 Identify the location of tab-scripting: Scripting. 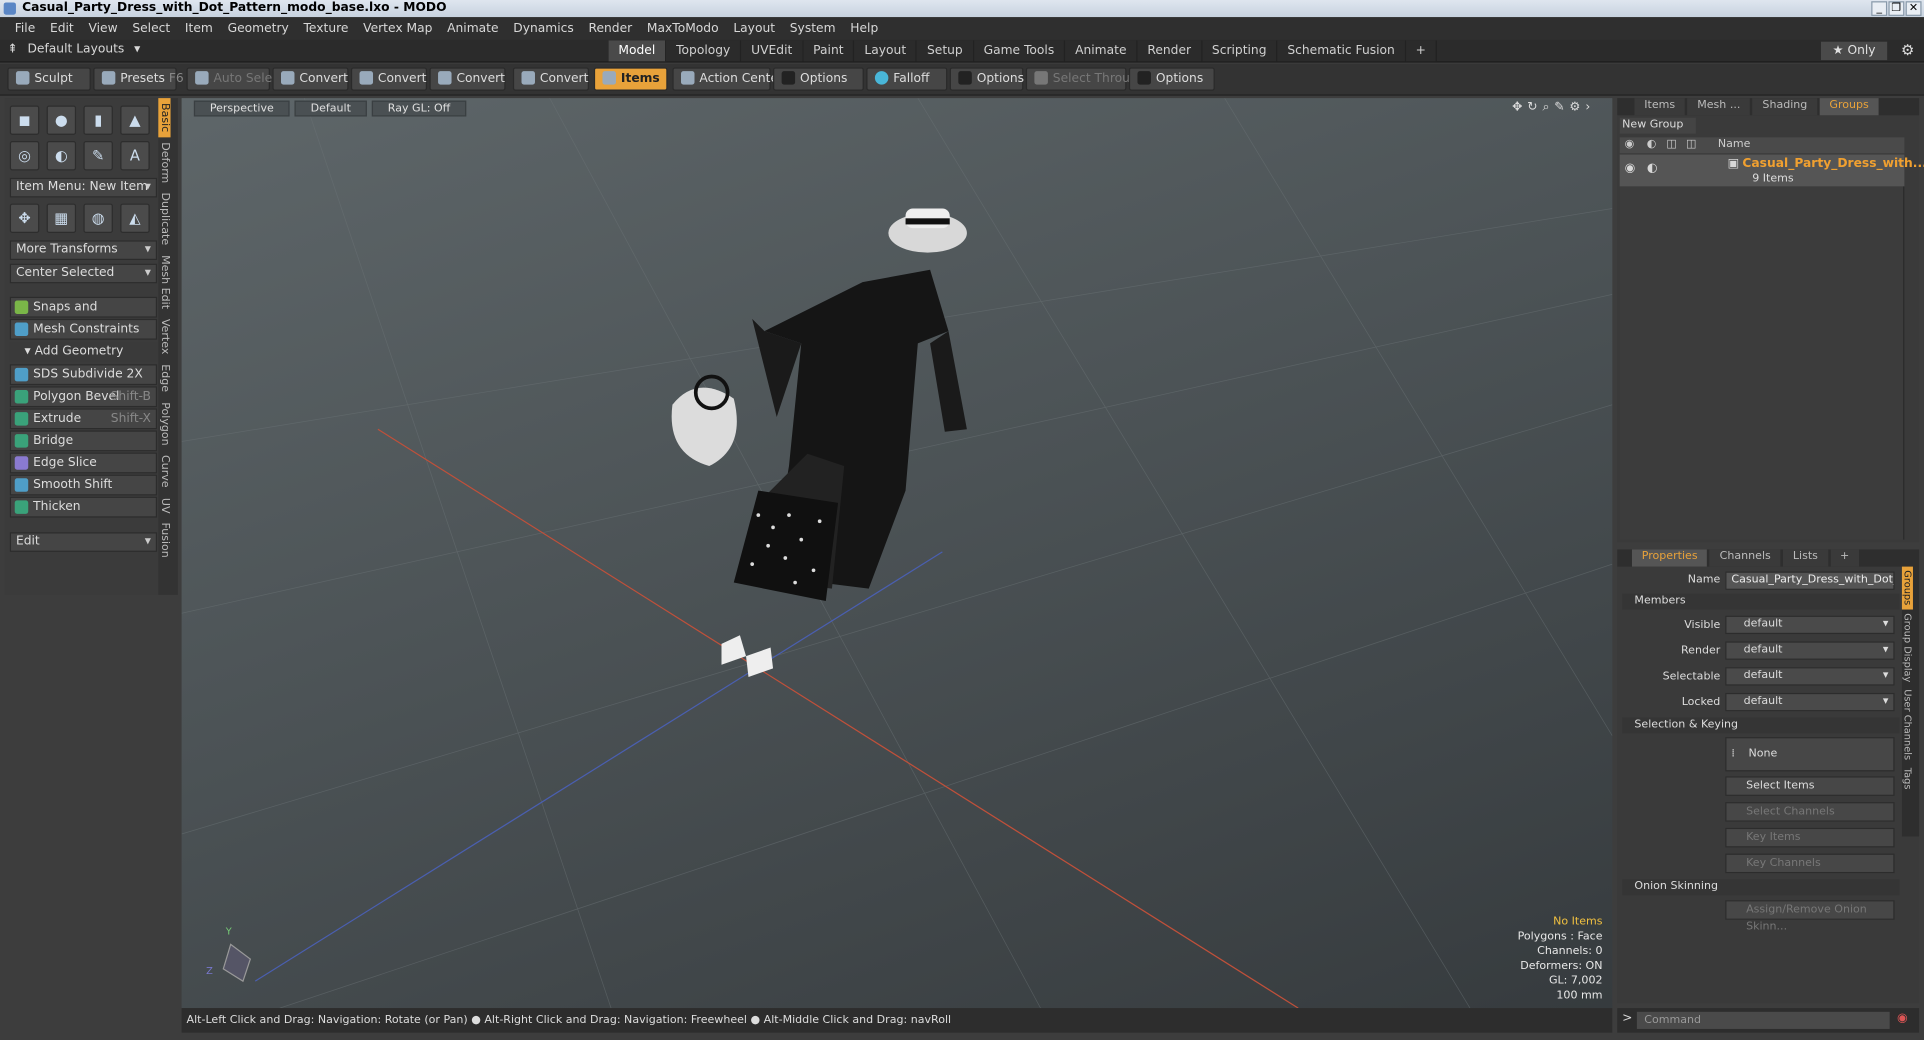
(1240, 51).